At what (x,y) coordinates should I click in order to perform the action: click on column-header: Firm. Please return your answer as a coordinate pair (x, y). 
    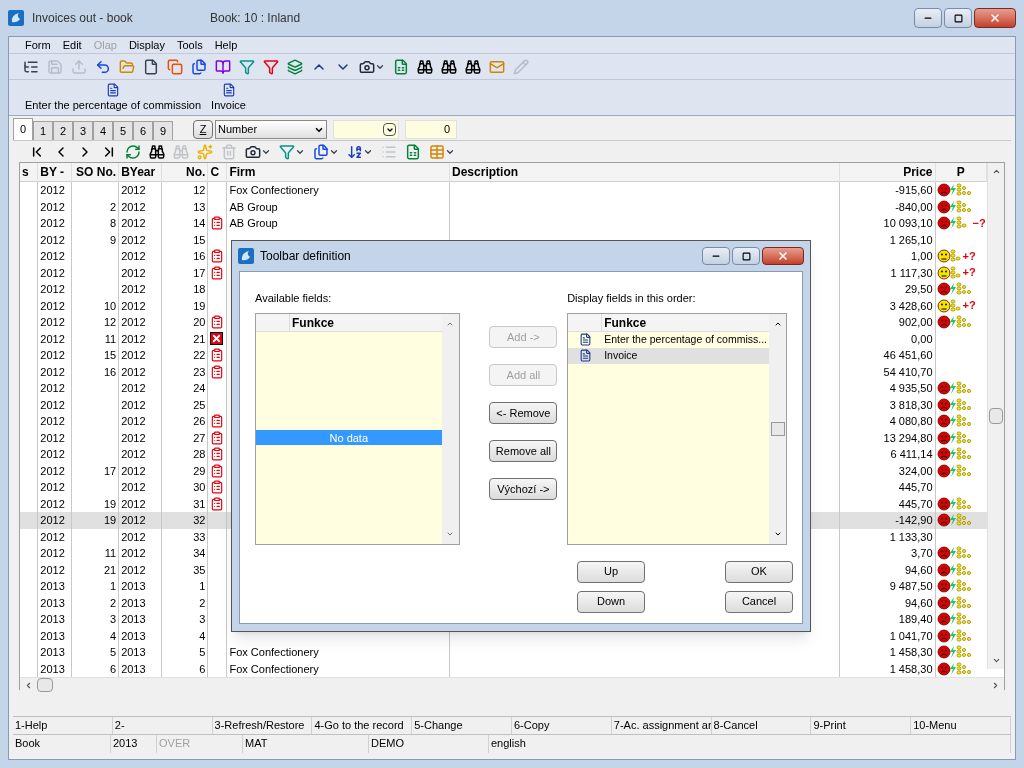
    Looking at the image, I should click on (338, 172).